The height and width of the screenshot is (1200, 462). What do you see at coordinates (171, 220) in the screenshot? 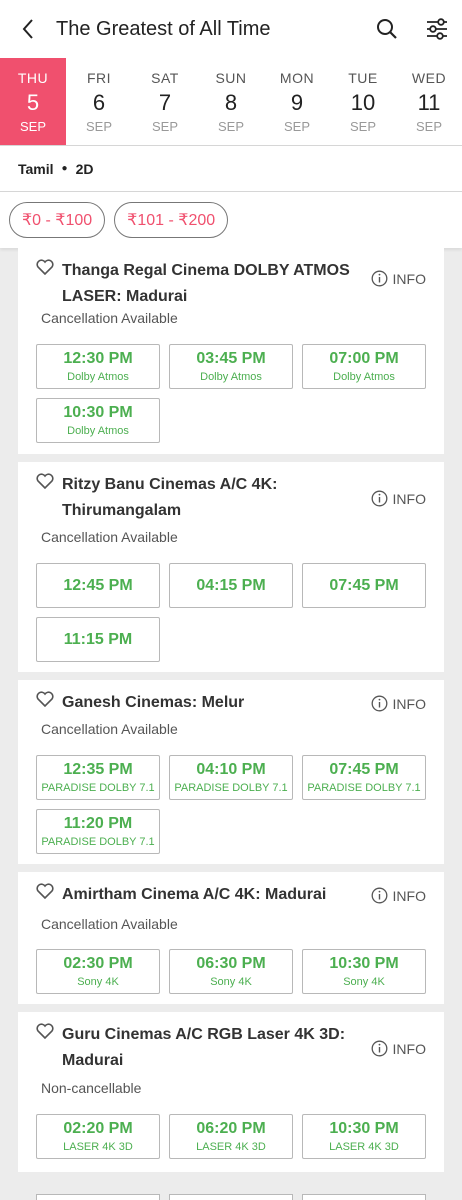
I see `price-chip-101-200: ₹101 - ₹200` at bounding box center [171, 220].